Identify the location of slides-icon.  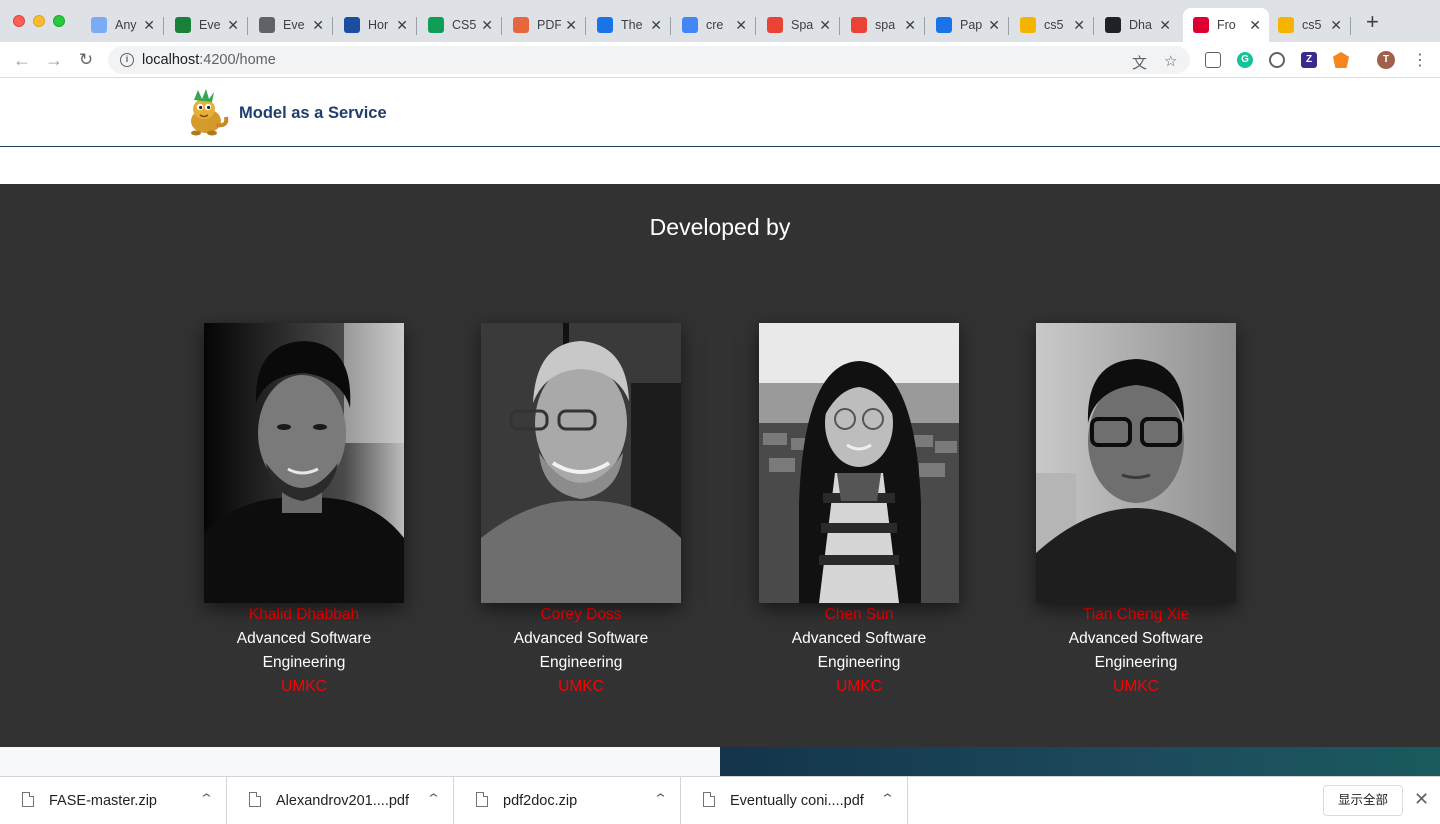
(1028, 25).